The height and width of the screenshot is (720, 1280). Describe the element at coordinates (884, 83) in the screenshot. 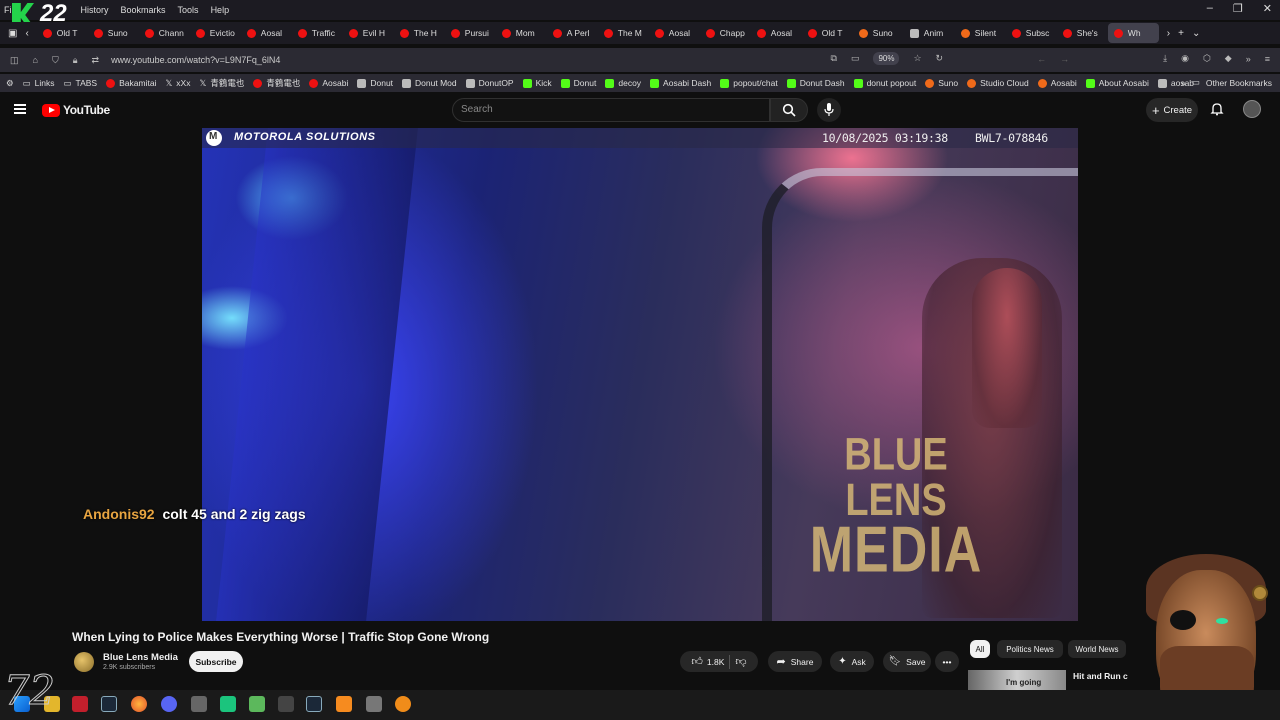

I see `bookmark-item: donut popout` at that location.